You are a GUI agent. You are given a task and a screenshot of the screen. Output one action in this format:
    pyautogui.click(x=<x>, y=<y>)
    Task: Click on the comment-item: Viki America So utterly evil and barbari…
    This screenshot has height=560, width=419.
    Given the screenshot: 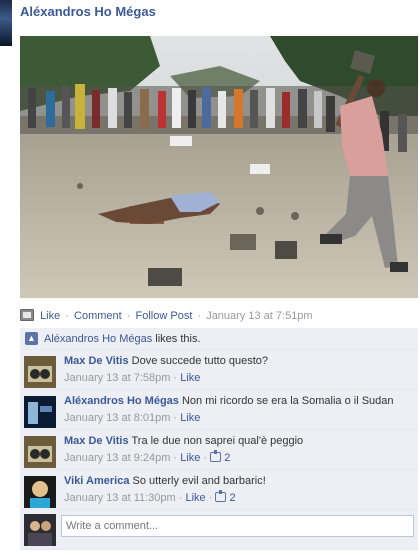 What is the action you would take?
    pyautogui.click(x=219, y=490)
    